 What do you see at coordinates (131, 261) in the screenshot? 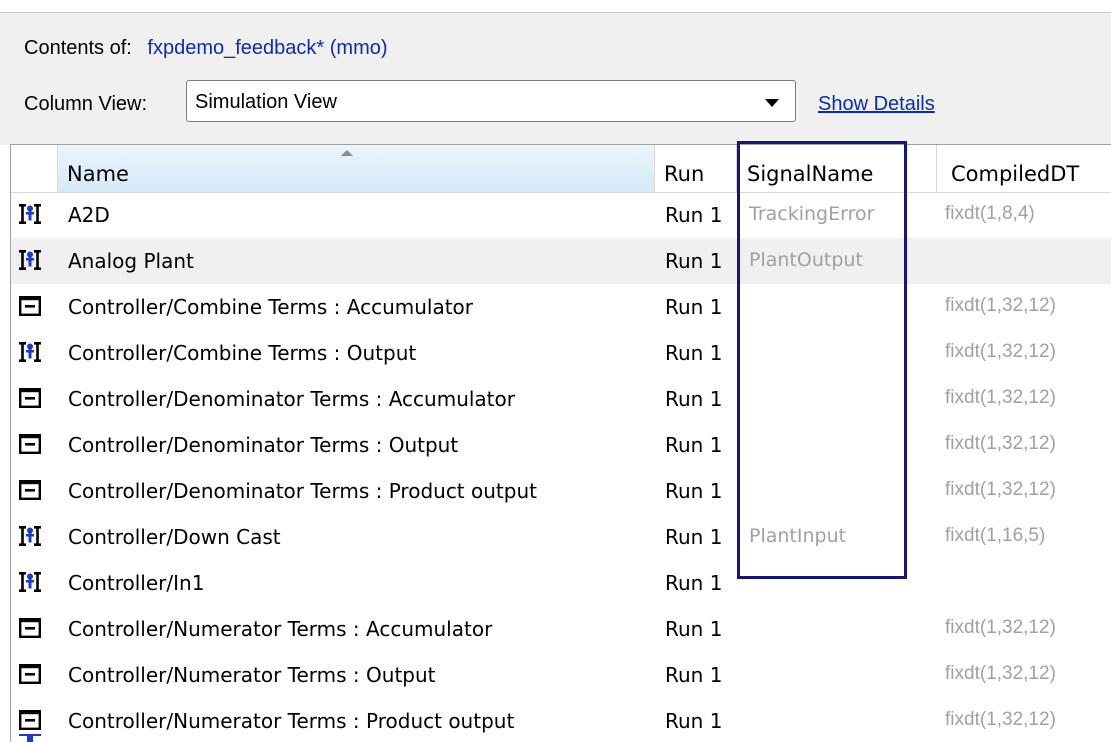
I see `row-name: Analog Plant` at bounding box center [131, 261].